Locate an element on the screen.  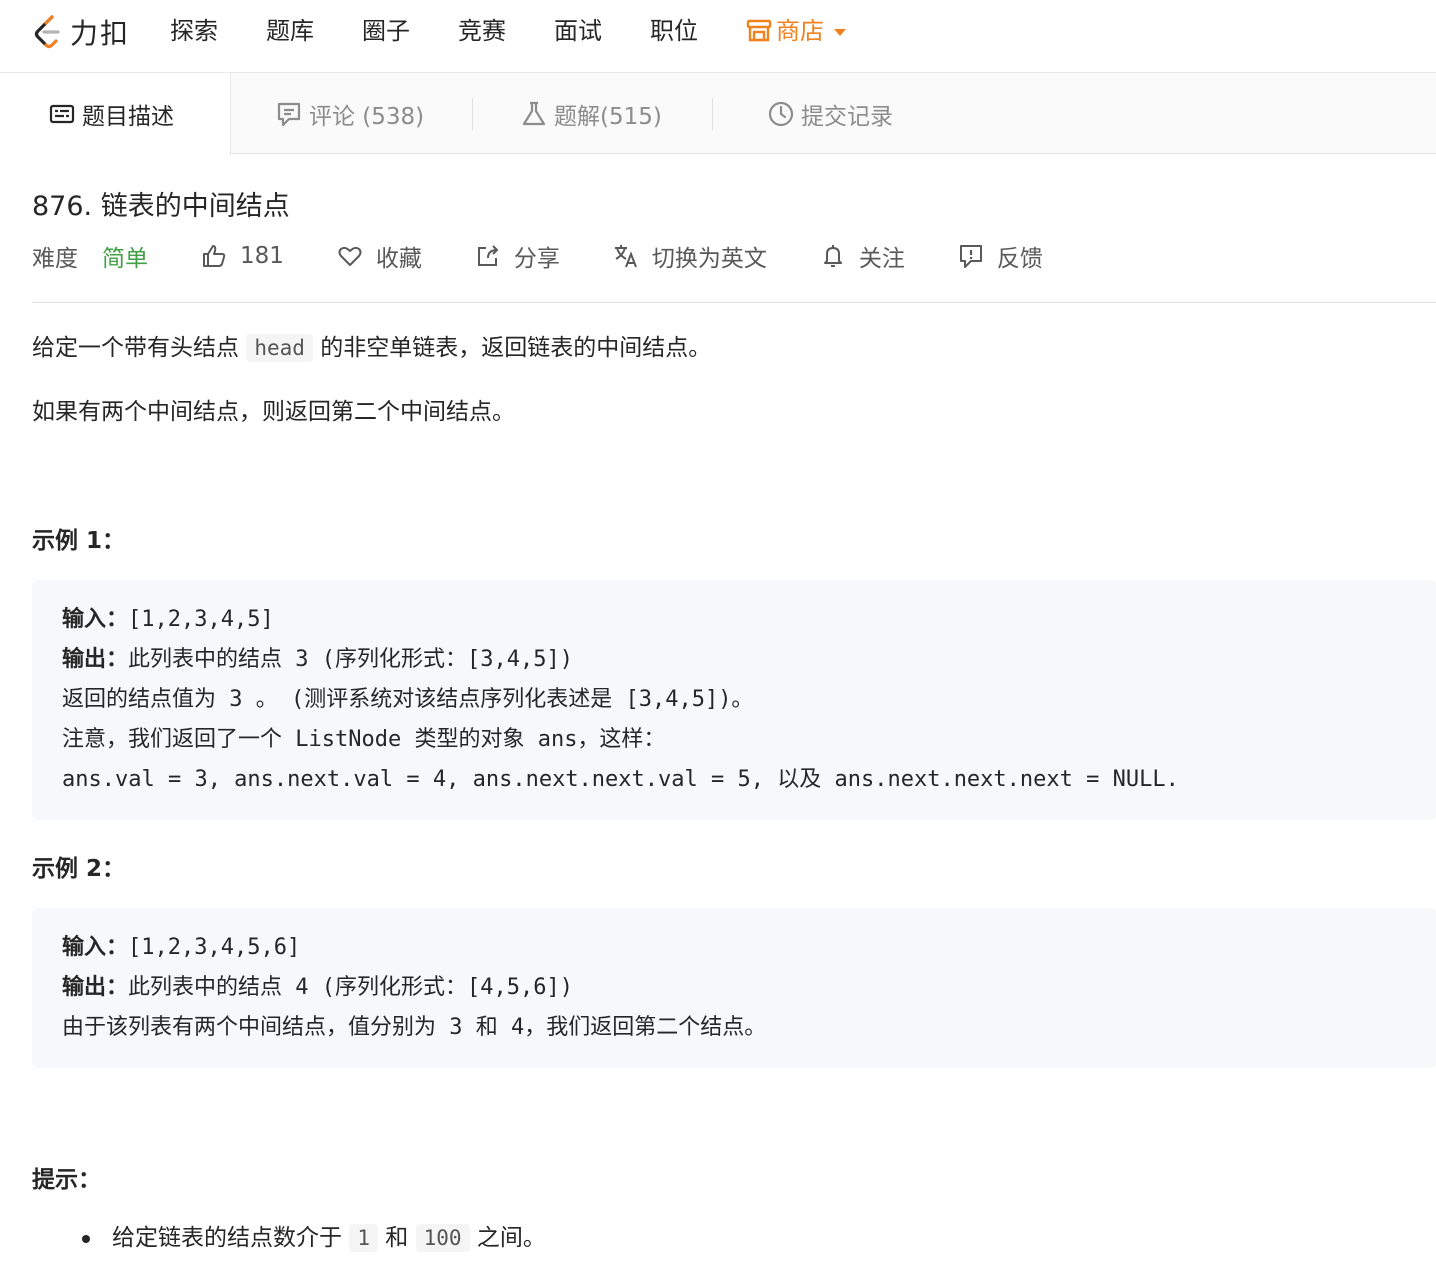
description-paragraph-1: 给定一个带有头结点 head 的非空单链表，返回链表的中间结点。 is located at coordinates (371, 348).